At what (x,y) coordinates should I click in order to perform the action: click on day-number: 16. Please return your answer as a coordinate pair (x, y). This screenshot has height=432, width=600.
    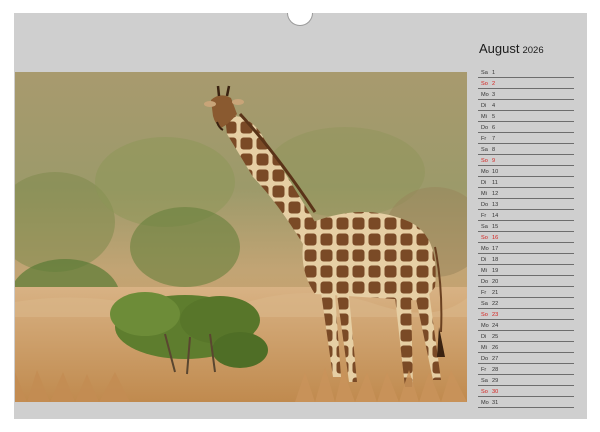
    Looking at the image, I should click on (495, 238).